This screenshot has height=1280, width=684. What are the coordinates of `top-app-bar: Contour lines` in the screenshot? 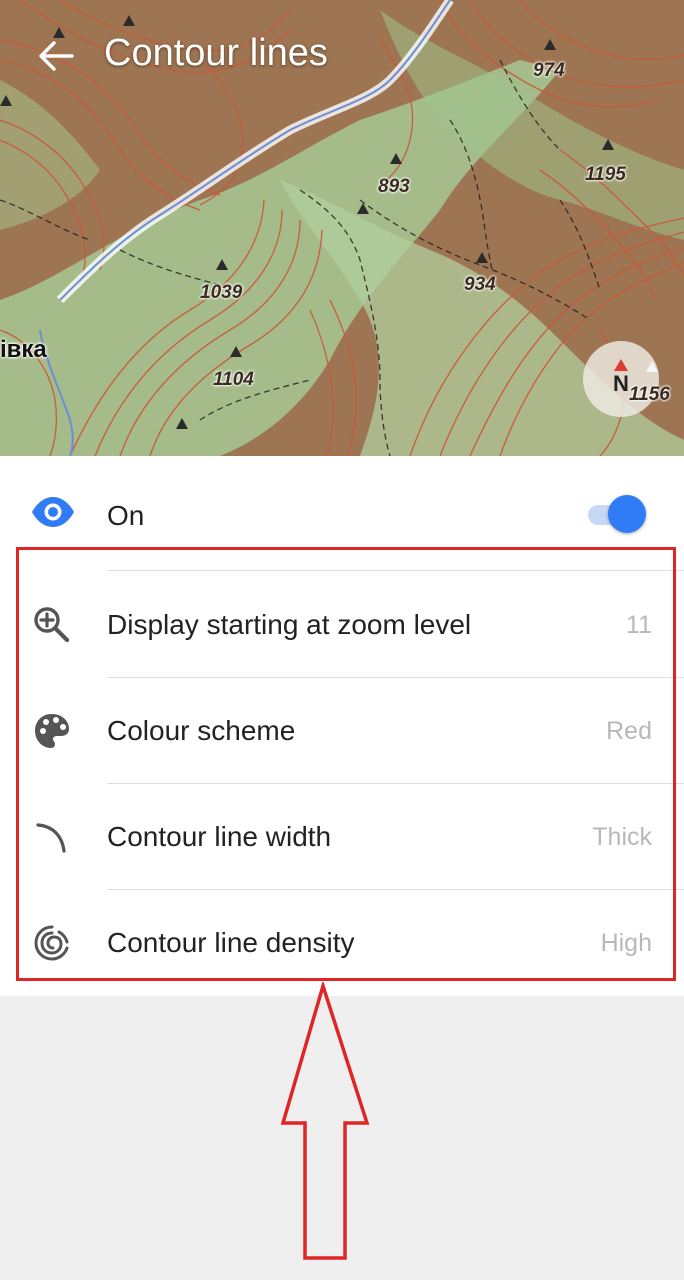 It's located at (342, 55).